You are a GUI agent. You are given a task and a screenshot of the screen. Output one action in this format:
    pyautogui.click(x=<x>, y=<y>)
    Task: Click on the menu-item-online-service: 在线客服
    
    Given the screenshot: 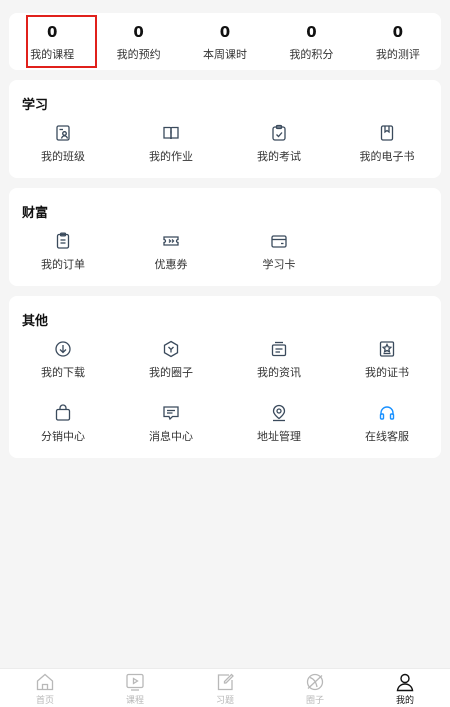 What is the action you would take?
    pyautogui.click(x=387, y=424)
    